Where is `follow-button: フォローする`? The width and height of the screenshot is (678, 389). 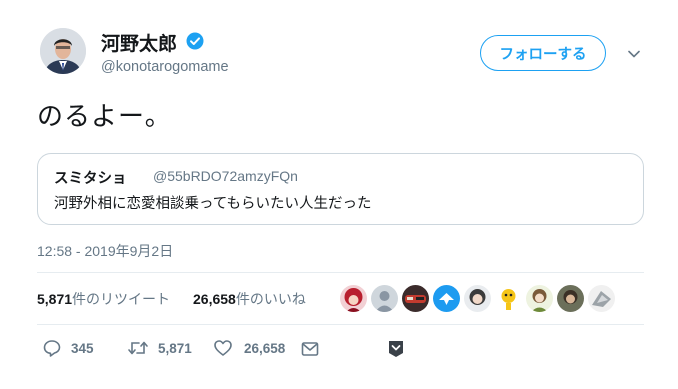
follow-button: フォローする is located at coordinates (543, 53).